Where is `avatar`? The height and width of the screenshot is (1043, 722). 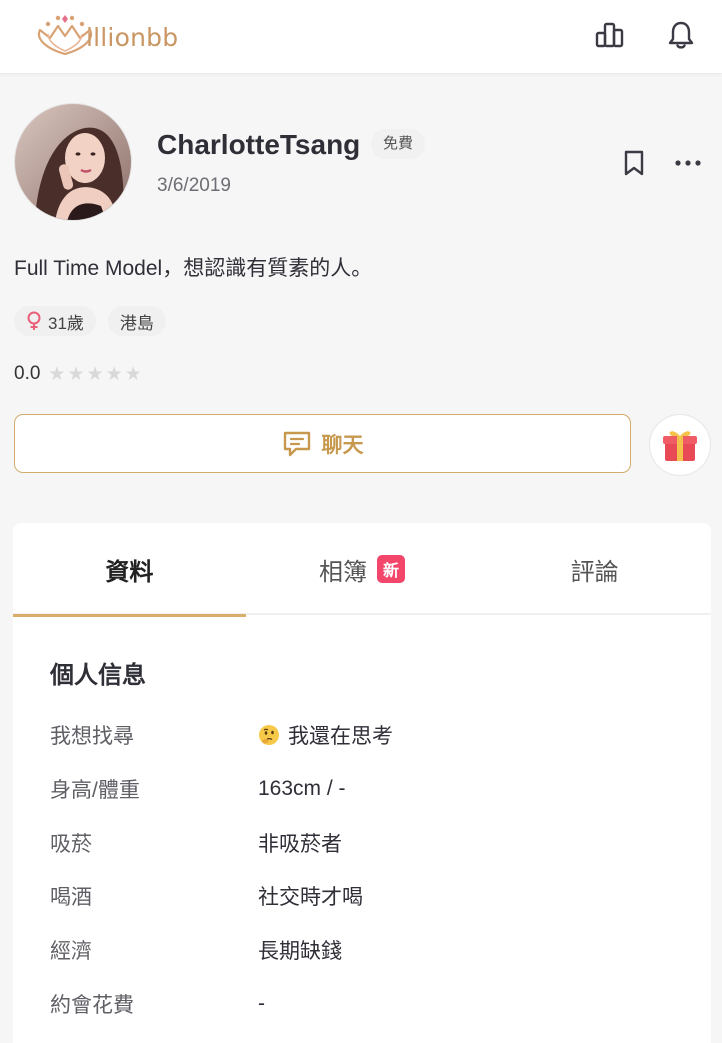
avatar is located at coordinates (73, 162).